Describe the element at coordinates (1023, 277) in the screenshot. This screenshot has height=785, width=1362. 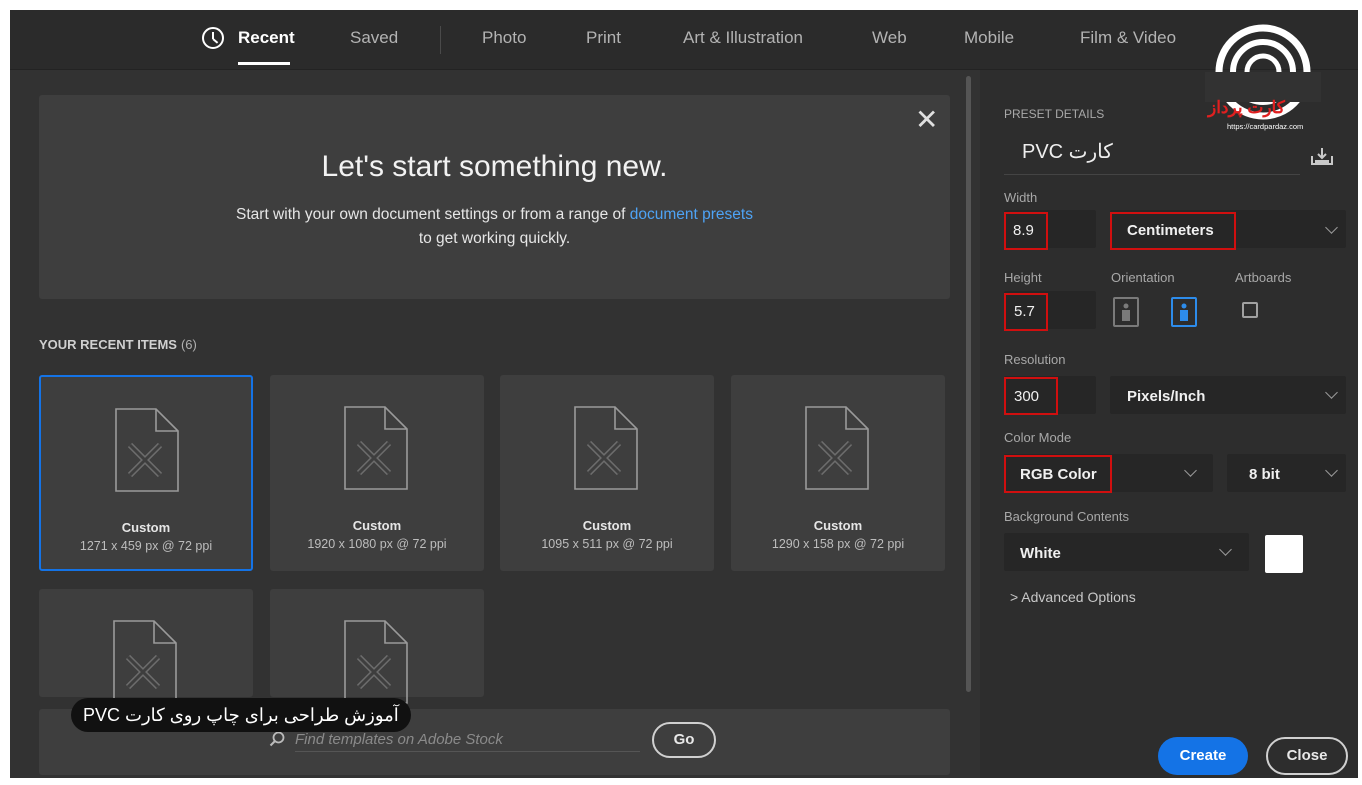
I see `height-label: Height` at that location.